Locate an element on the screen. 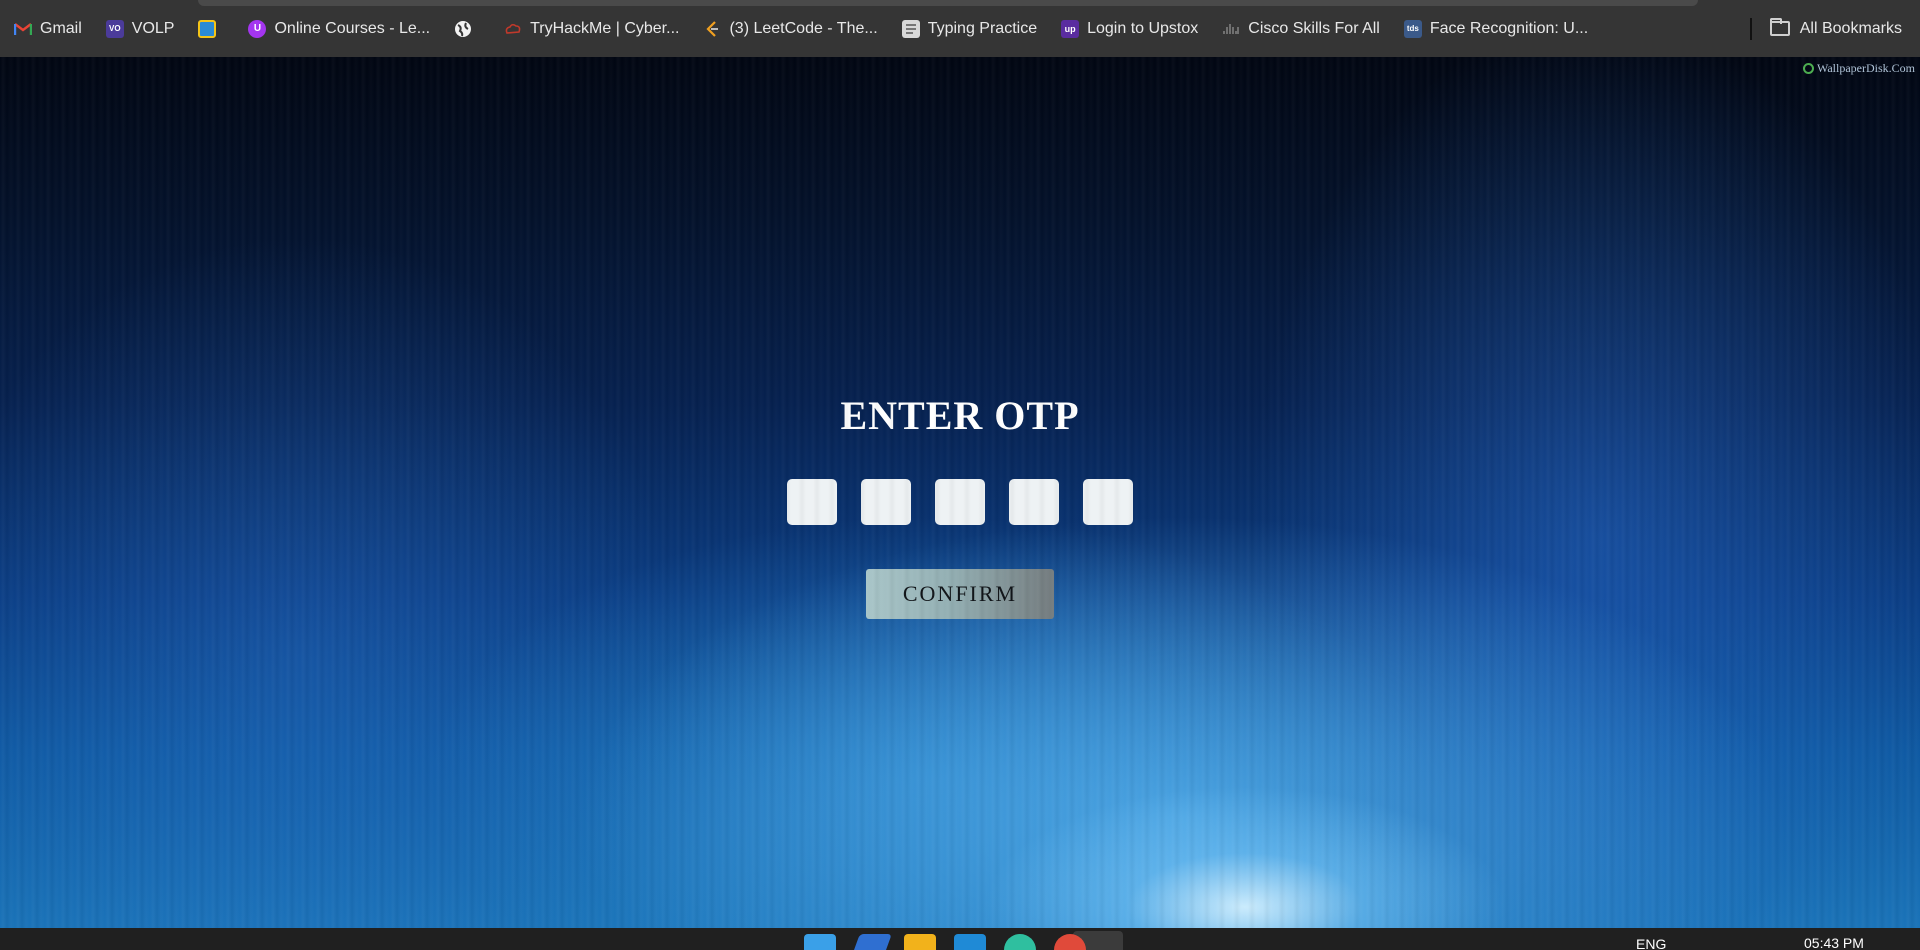 The width and height of the screenshot is (1920, 950). gmail-icon is located at coordinates (23, 29).